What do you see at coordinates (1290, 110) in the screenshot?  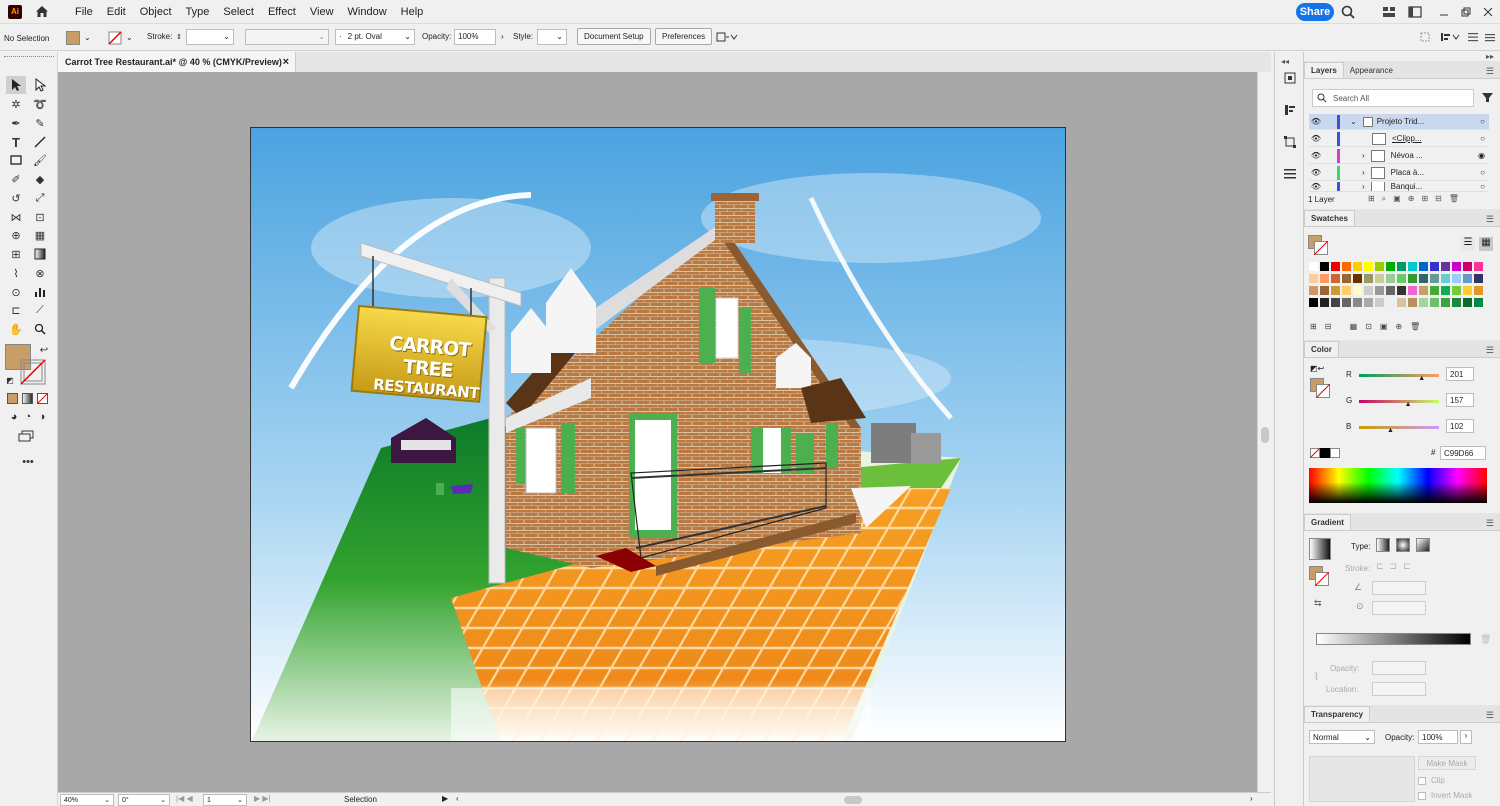 I see `properties-panel-icon` at bounding box center [1290, 110].